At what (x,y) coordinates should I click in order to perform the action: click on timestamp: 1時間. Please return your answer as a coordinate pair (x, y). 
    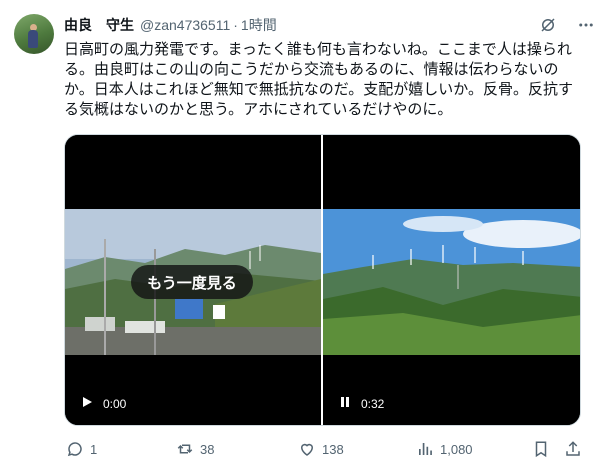
    Looking at the image, I should click on (259, 25).